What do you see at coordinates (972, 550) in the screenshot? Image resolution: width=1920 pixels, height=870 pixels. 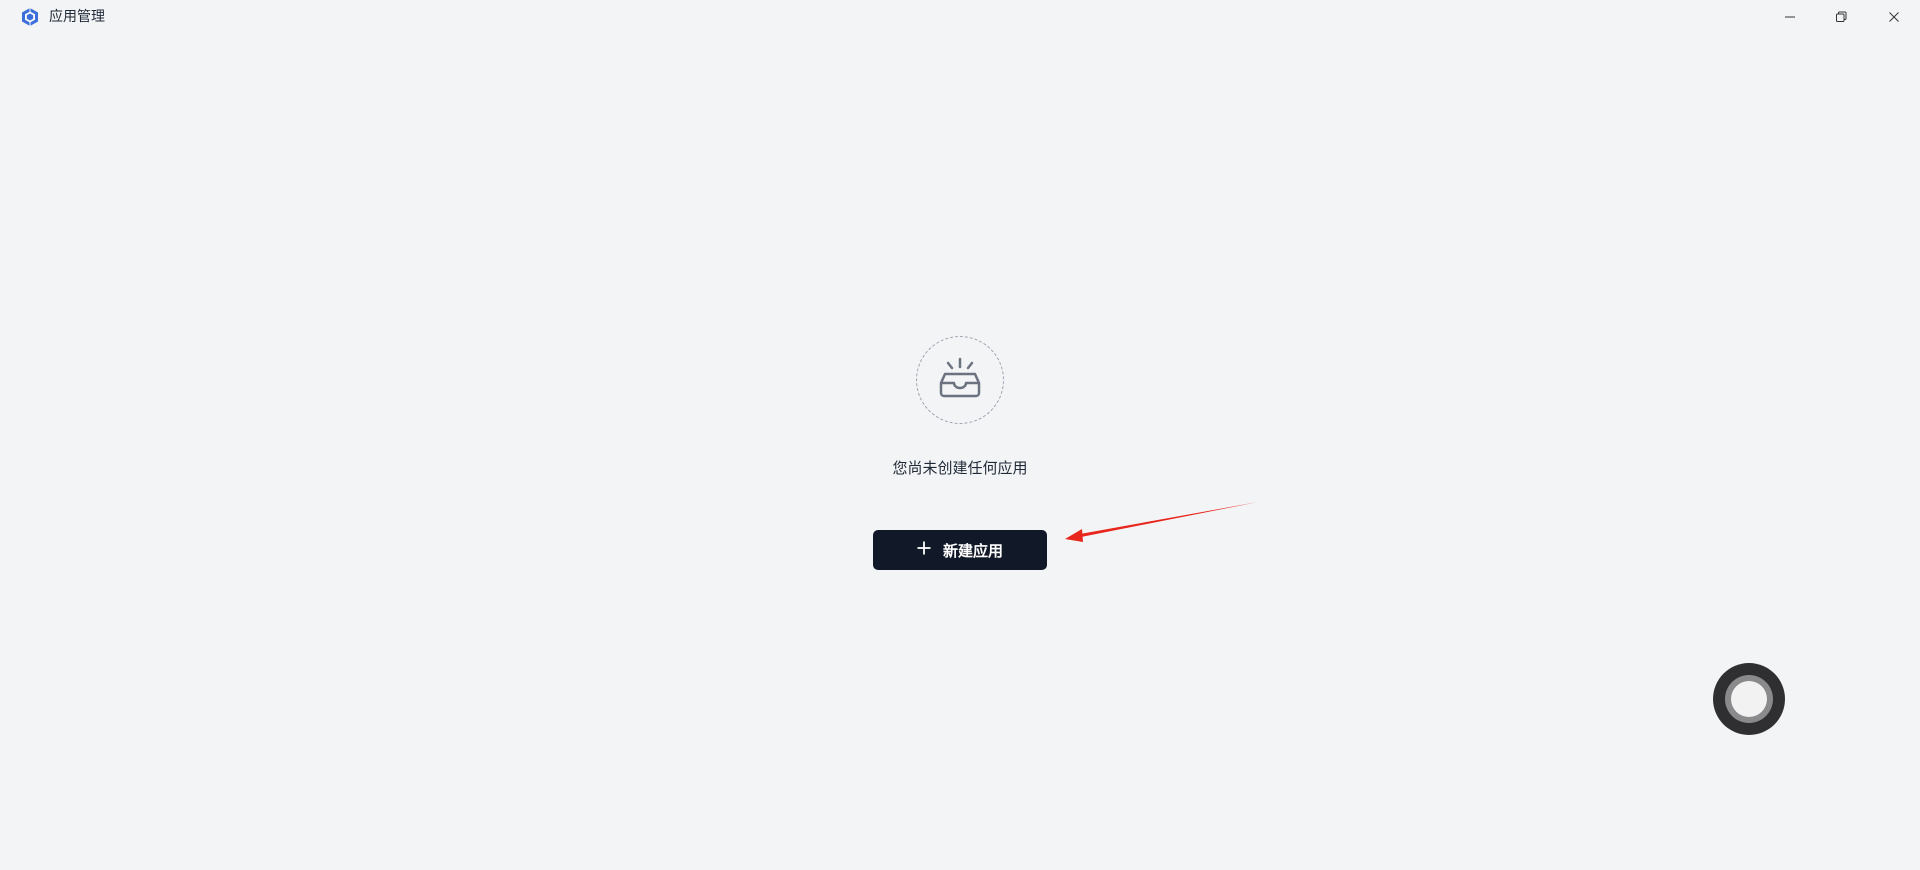 I see `create-app-label: 新建应用` at bounding box center [972, 550].